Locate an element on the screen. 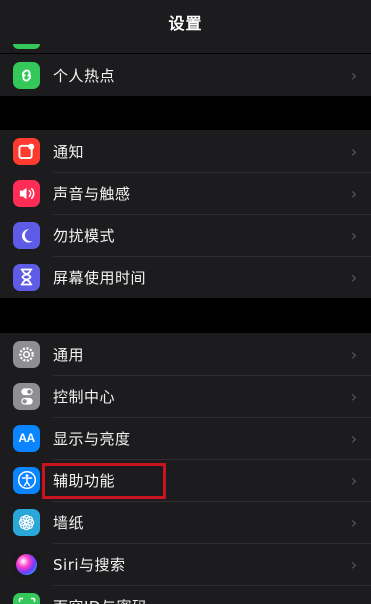  row-control-center: 控制中心 › is located at coordinates (185, 396).